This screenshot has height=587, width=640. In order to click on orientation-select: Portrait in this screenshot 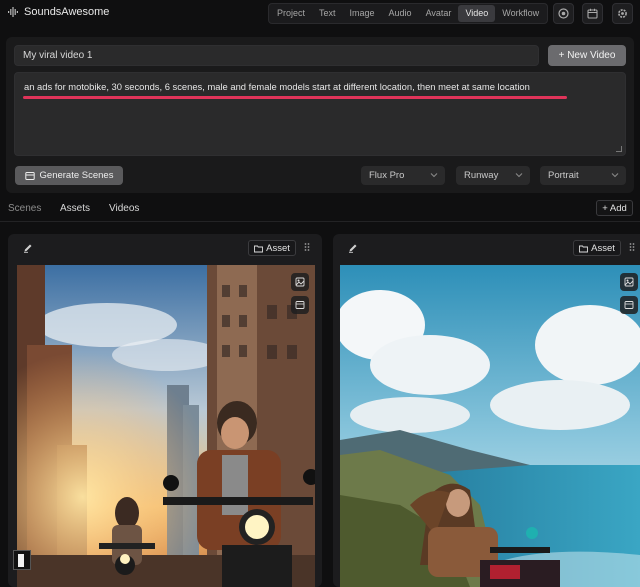, I will do `click(583, 175)`.